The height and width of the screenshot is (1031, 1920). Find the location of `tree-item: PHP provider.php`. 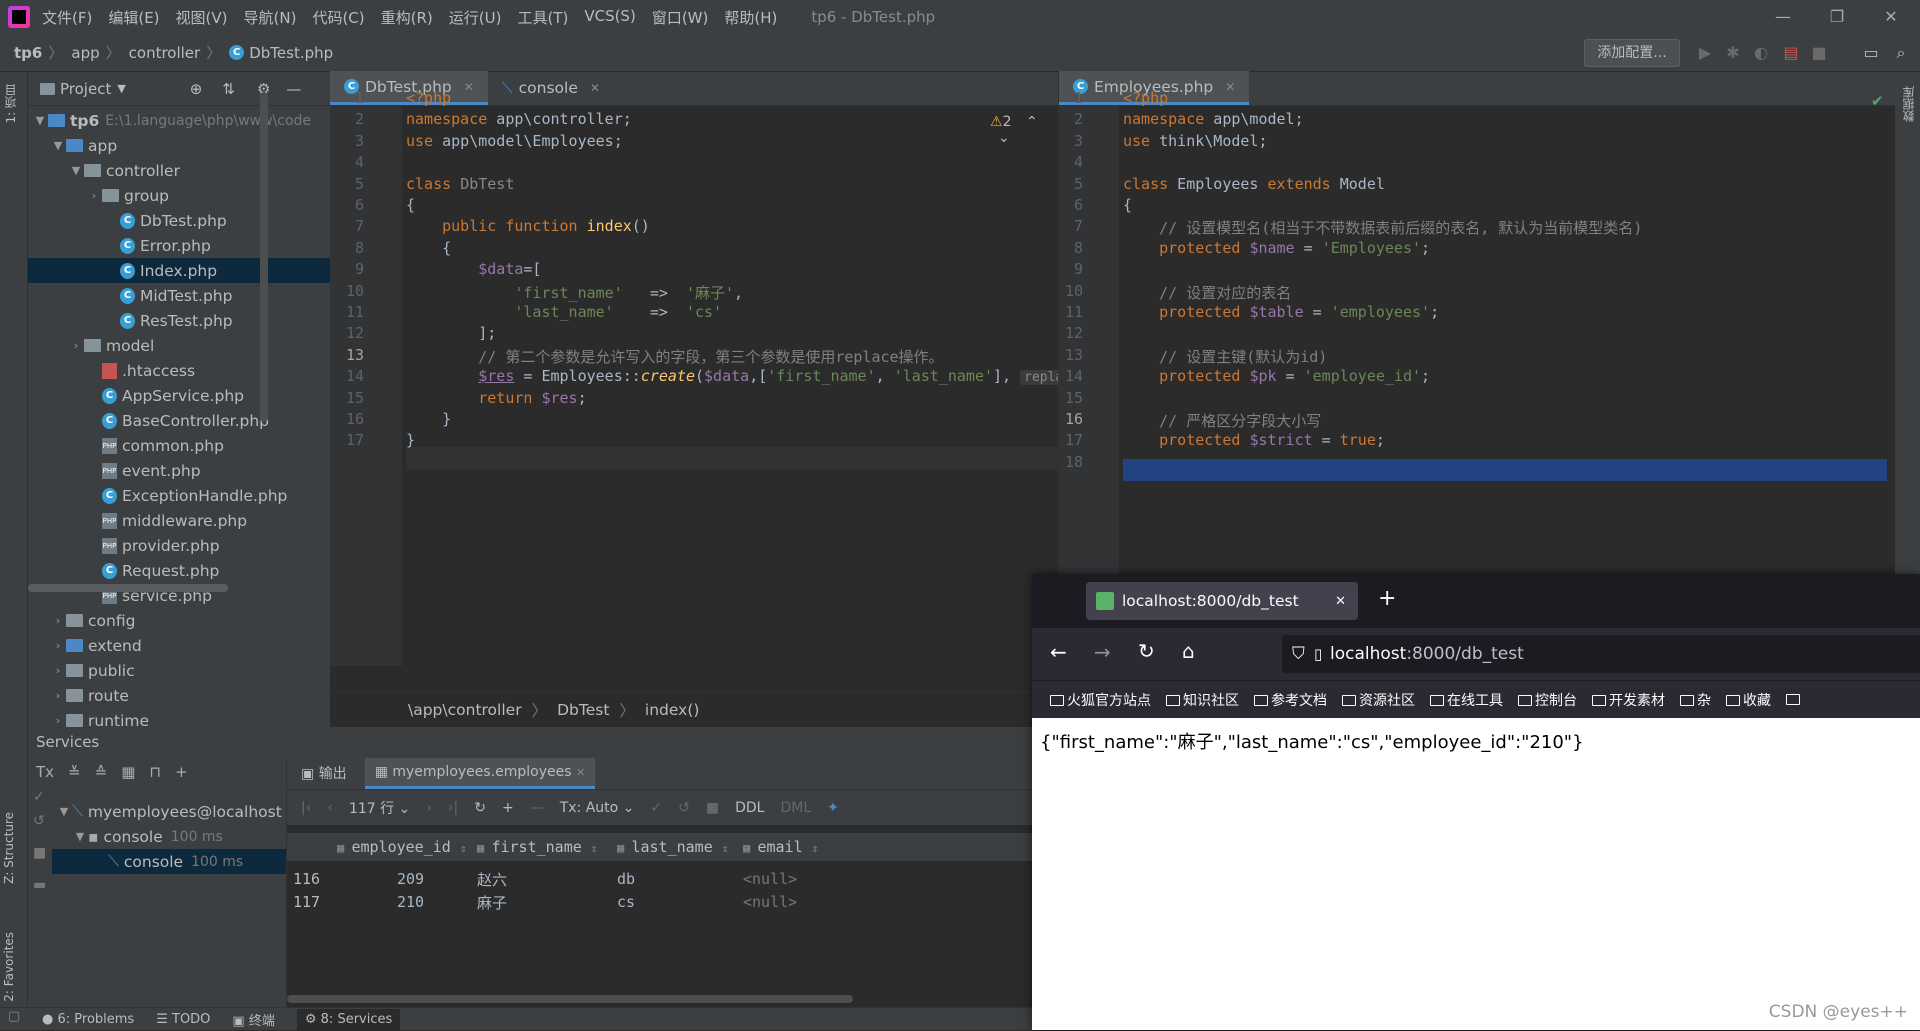

tree-item: PHP provider.php is located at coordinates (179, 545).